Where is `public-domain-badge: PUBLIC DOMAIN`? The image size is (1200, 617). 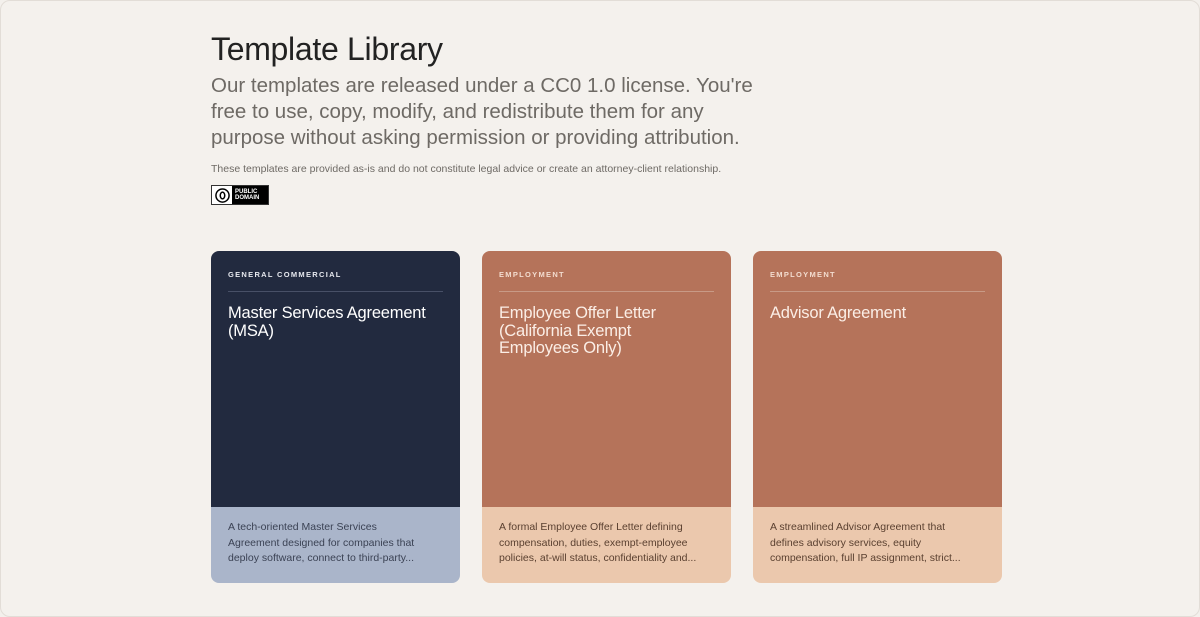 public-domain-badge: PUBLIC DOMAIN is located at coordinates (240, 195).